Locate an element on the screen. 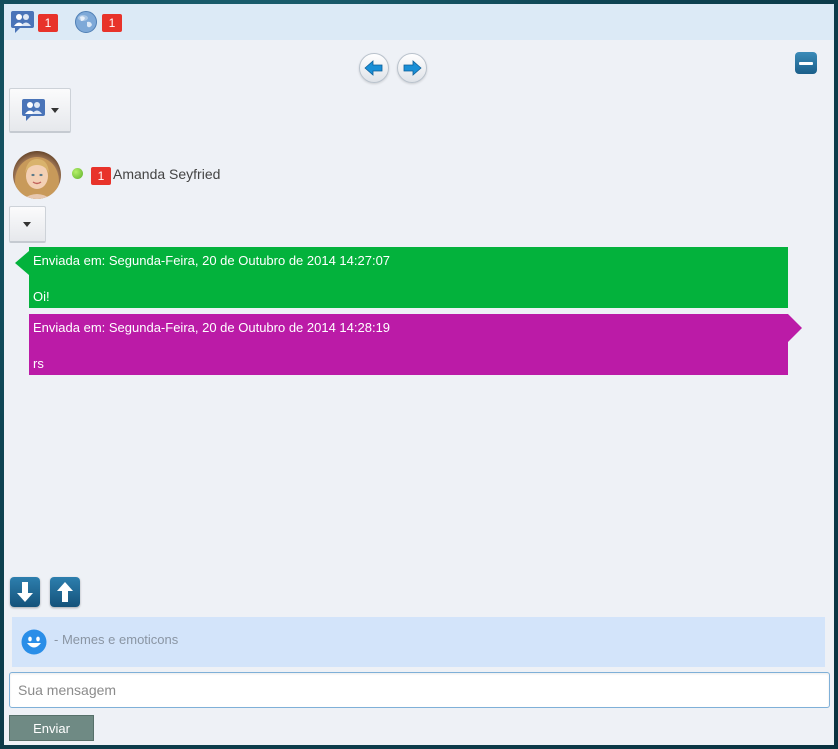 The height and width of the screenshot is (749, 838). message-text: Oi! is located at coordinates (41, 296).